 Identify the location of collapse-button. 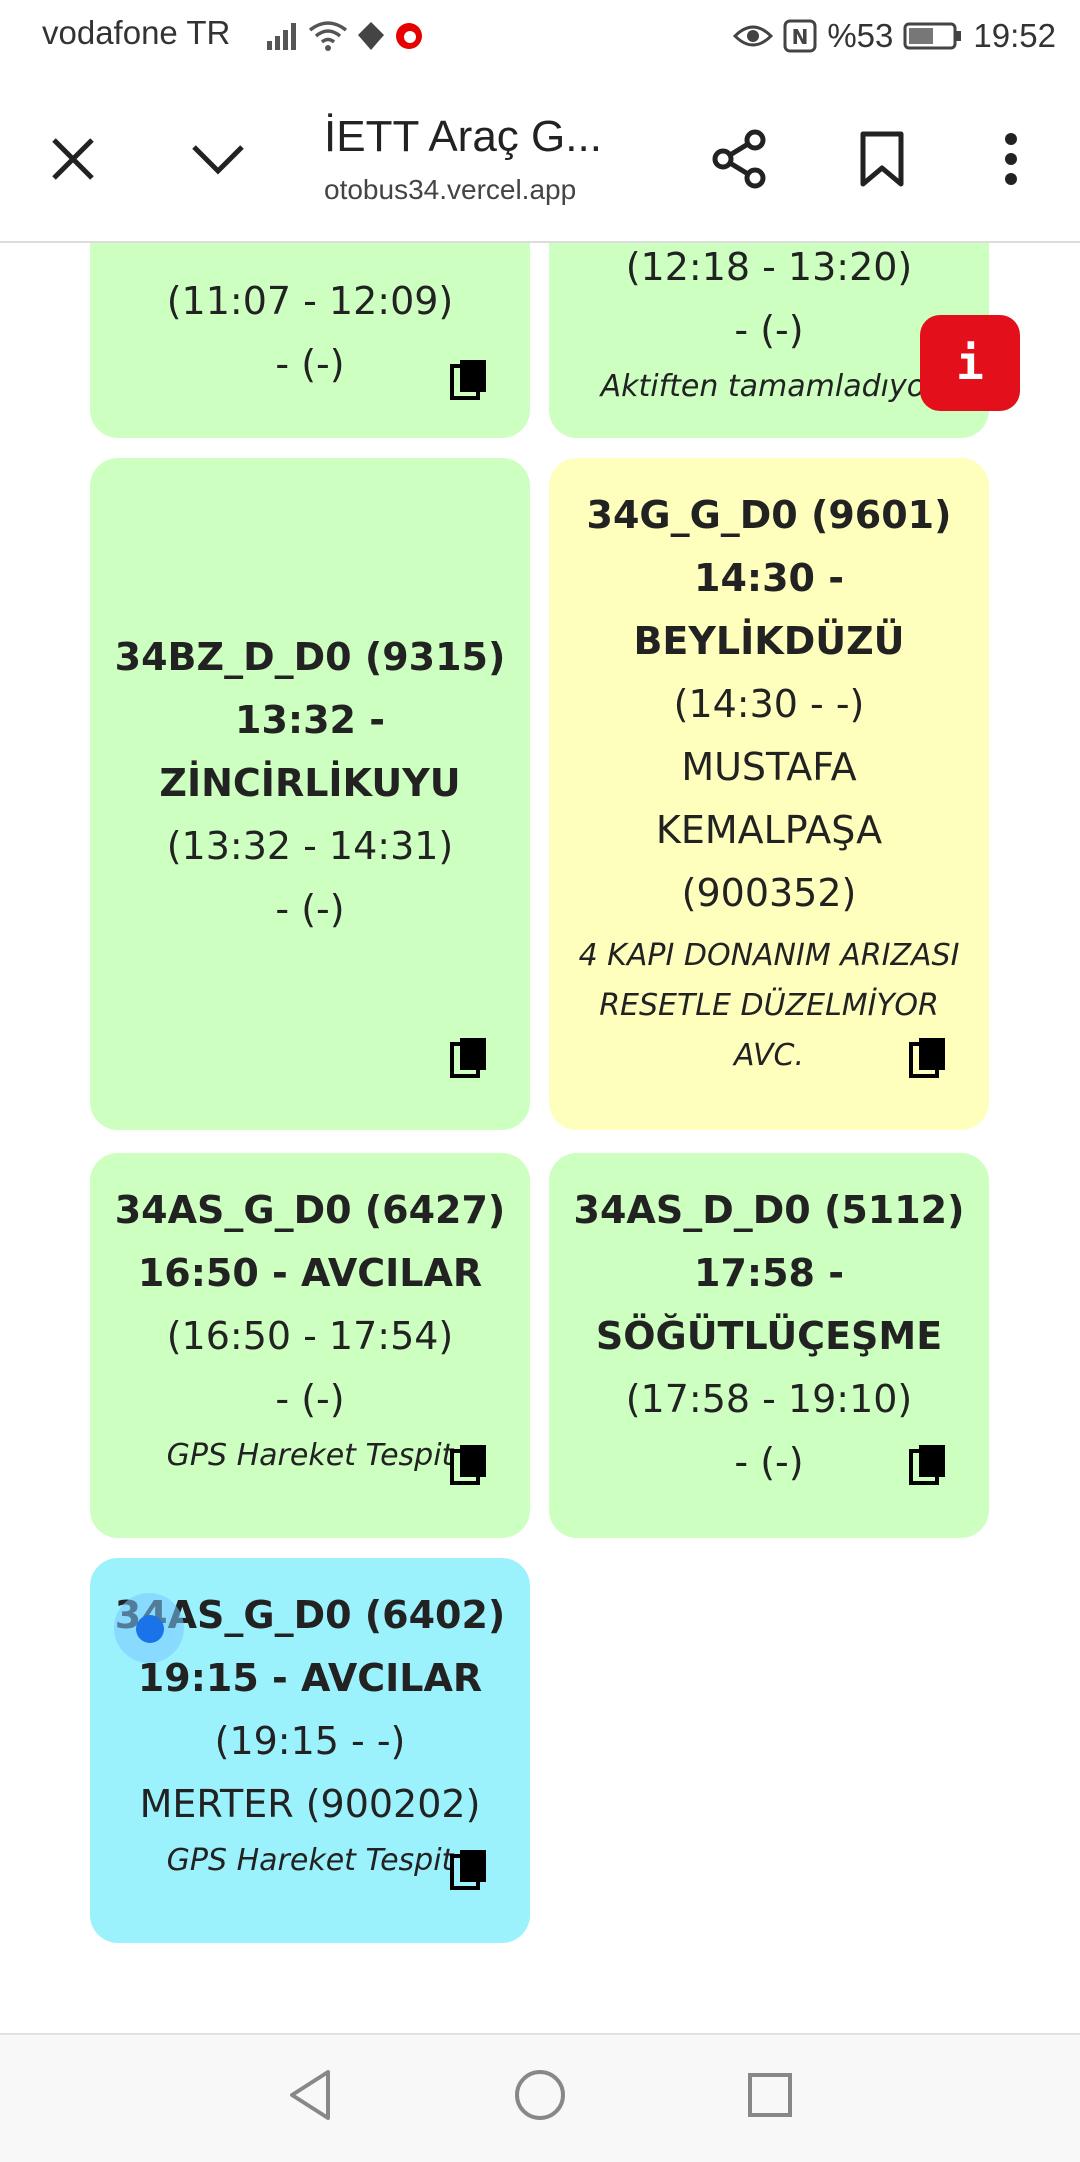
(218, 158).